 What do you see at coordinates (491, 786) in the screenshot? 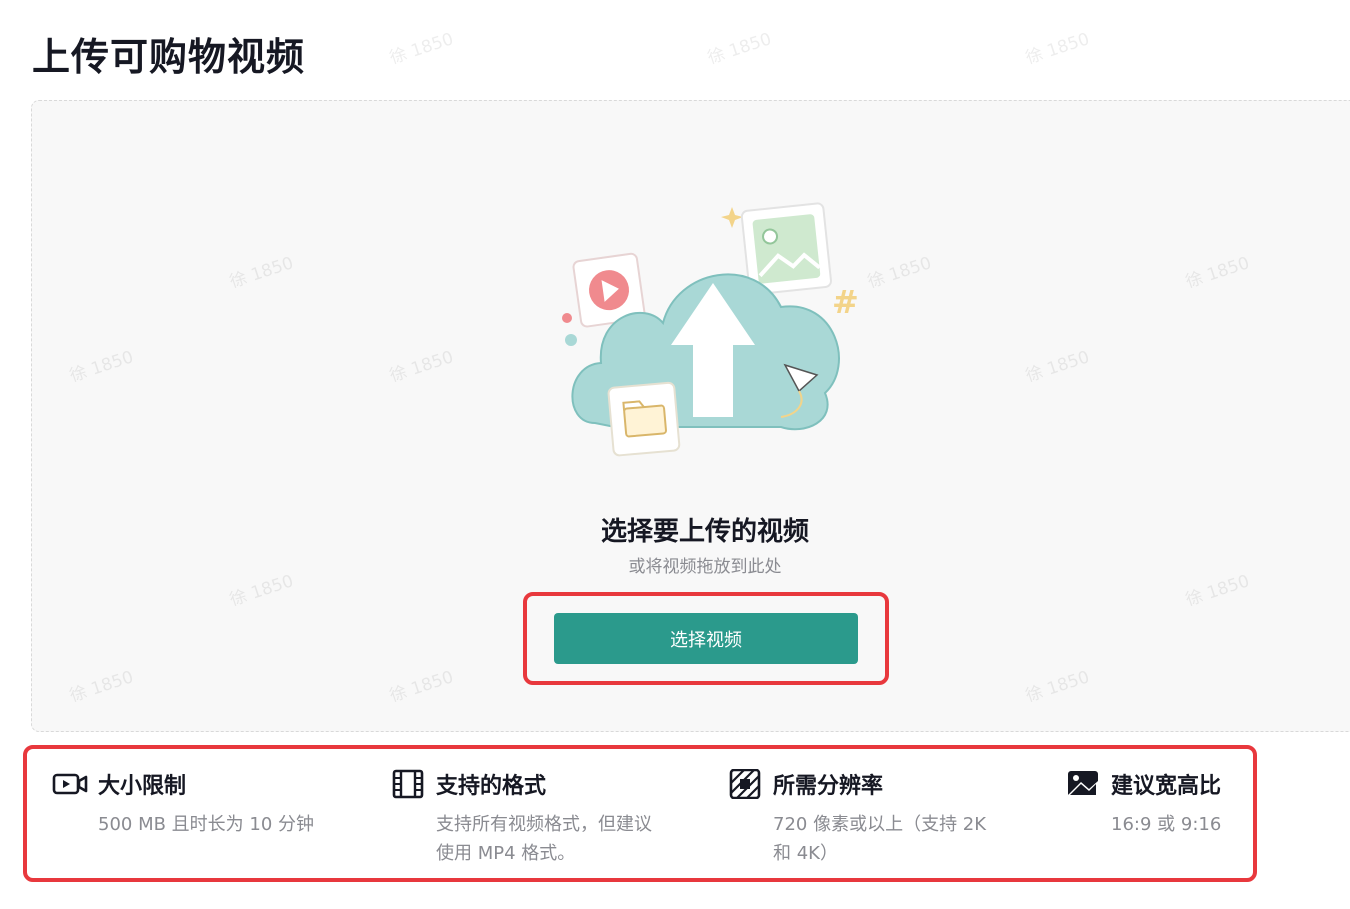
I see `requirement-title: 支持的格式` at bounding box center [491, 786].